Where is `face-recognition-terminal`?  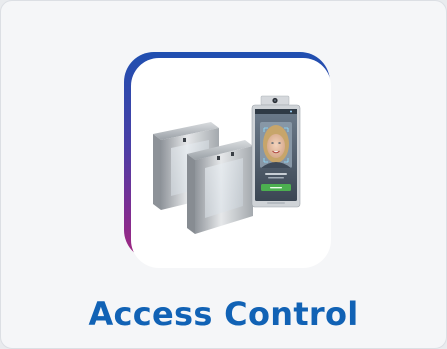
face-recognition-terminal is located at coordinates (276, 151).